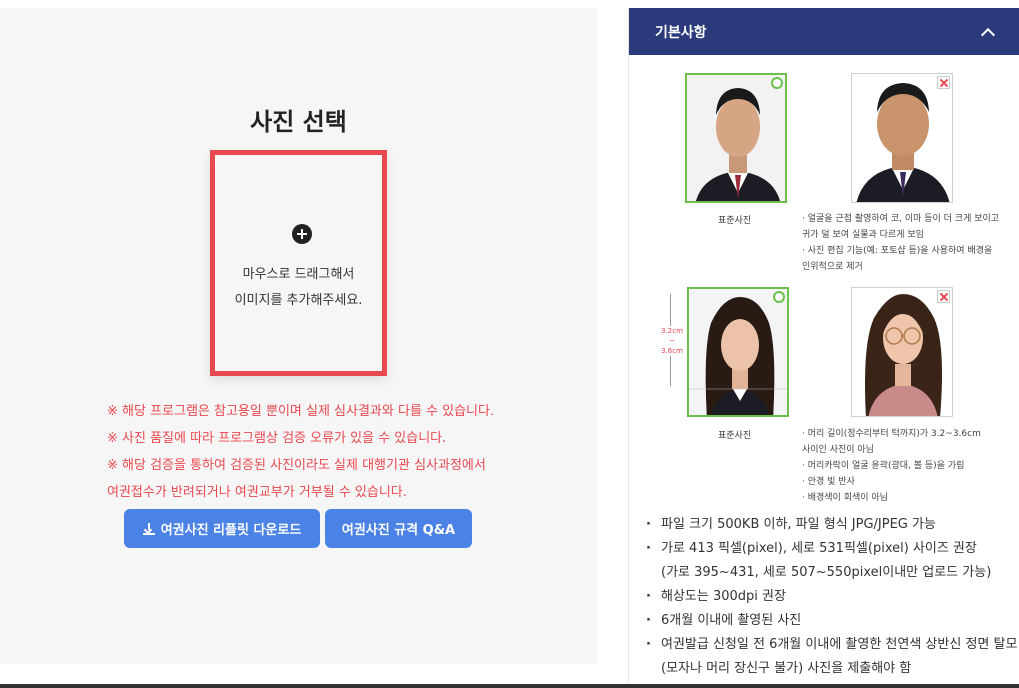  I want to click on photo-qa-button: 여권사진 규격 Q&A, so click(398, 528).